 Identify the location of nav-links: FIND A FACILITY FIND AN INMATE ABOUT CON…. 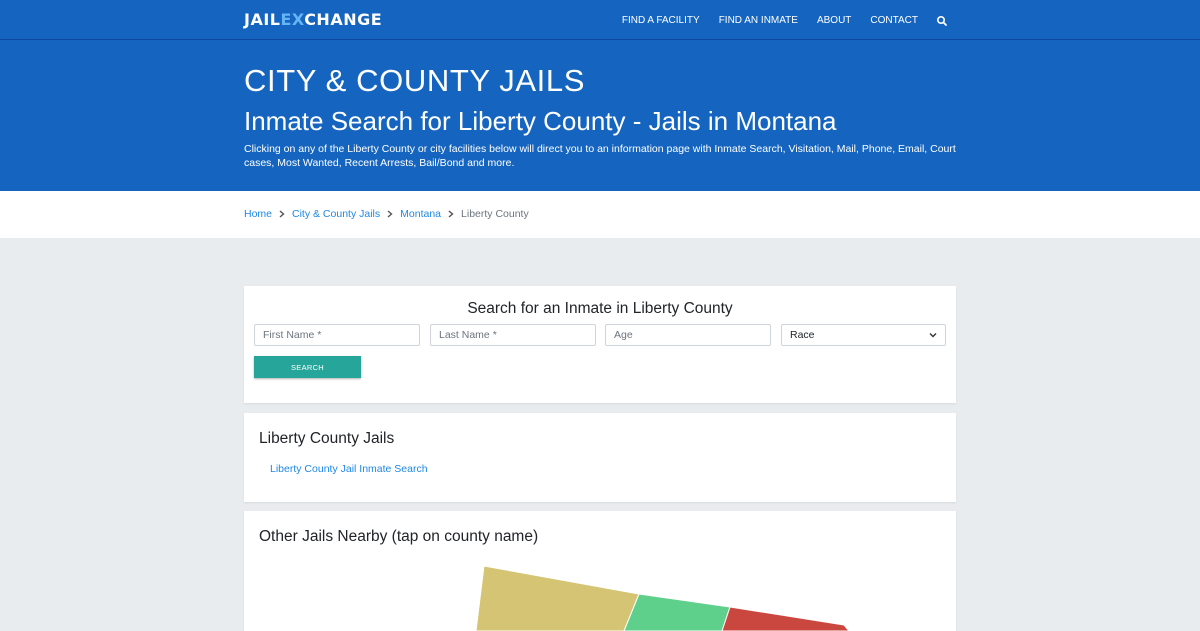
(775, 20).